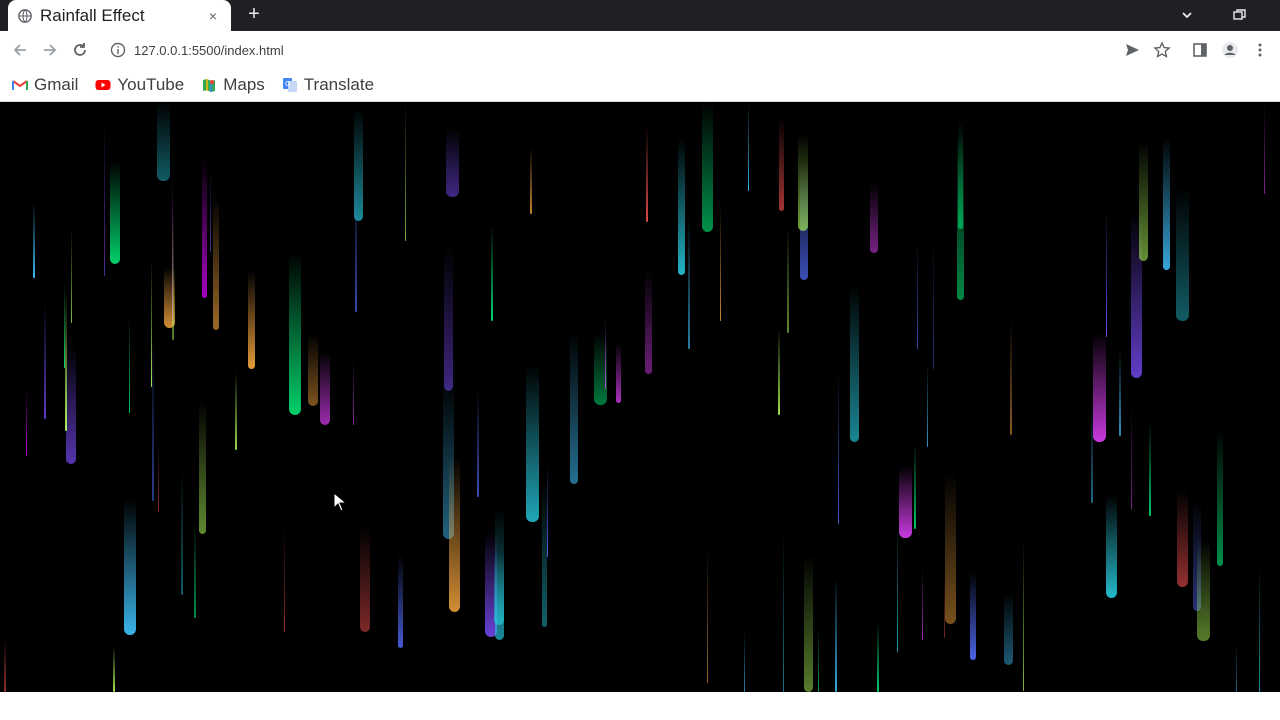  I want to click on svg-text: G, so click(287, 84).